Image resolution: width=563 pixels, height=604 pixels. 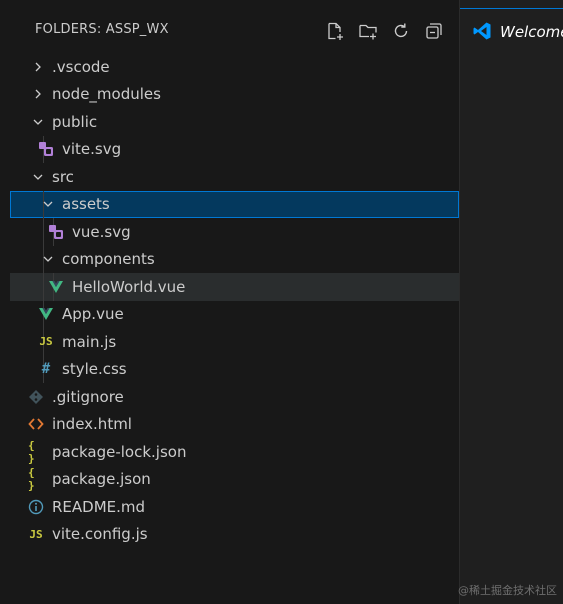 I want to click on tree-item-label: .gitignore, so click(x=88, y=396).